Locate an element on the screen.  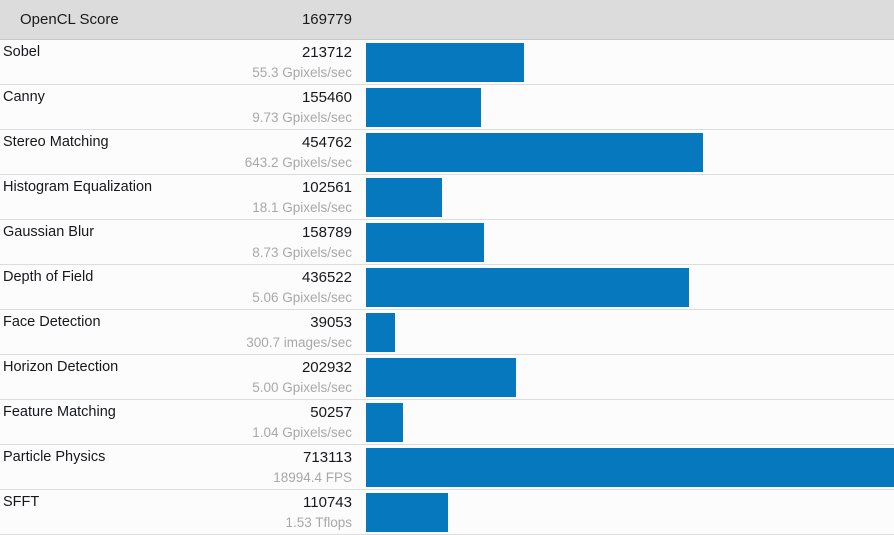
table-row: Gaussian Blur 158789 8.73 Gpixels/sec is located at coordinates (447, 242).